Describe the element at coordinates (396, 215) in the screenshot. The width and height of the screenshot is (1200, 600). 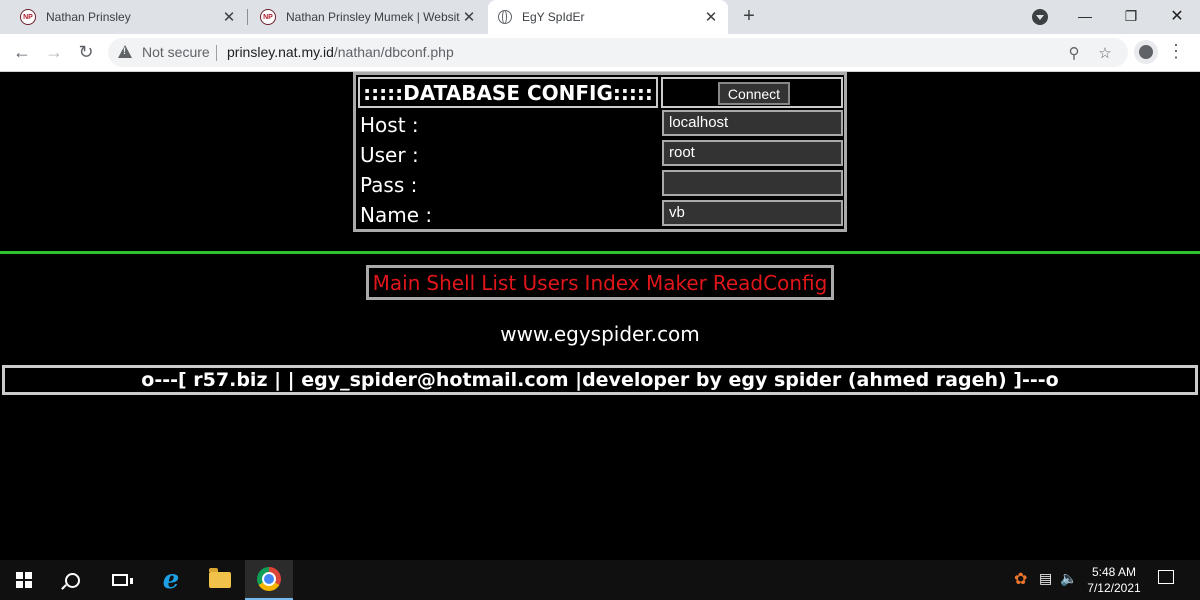
I see `name-label: Name :` at that location.